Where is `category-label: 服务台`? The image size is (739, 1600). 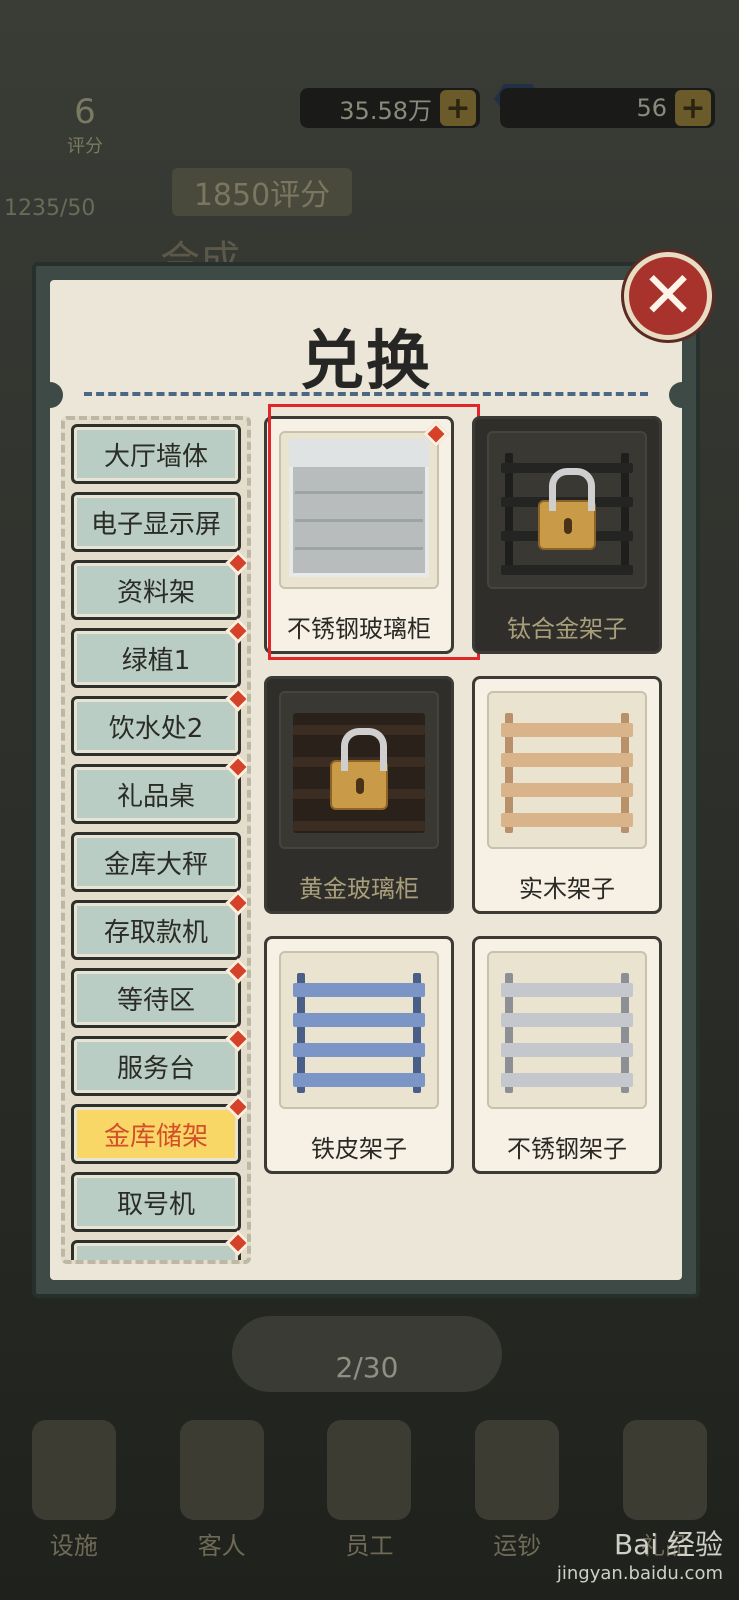 category-label: 服务台 is located at coordinates (155, 1068).